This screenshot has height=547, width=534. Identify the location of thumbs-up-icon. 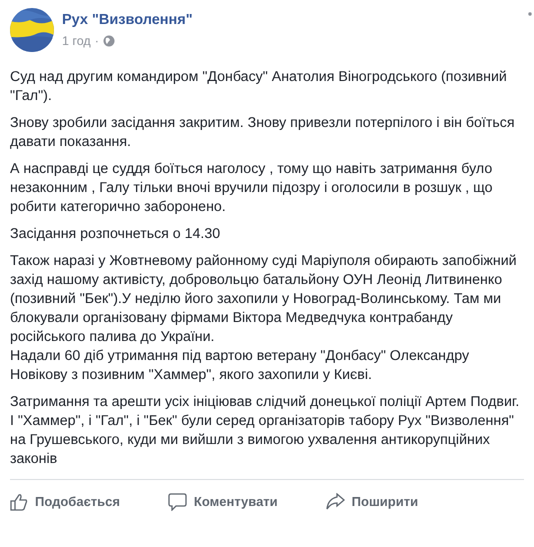
(19, 501).